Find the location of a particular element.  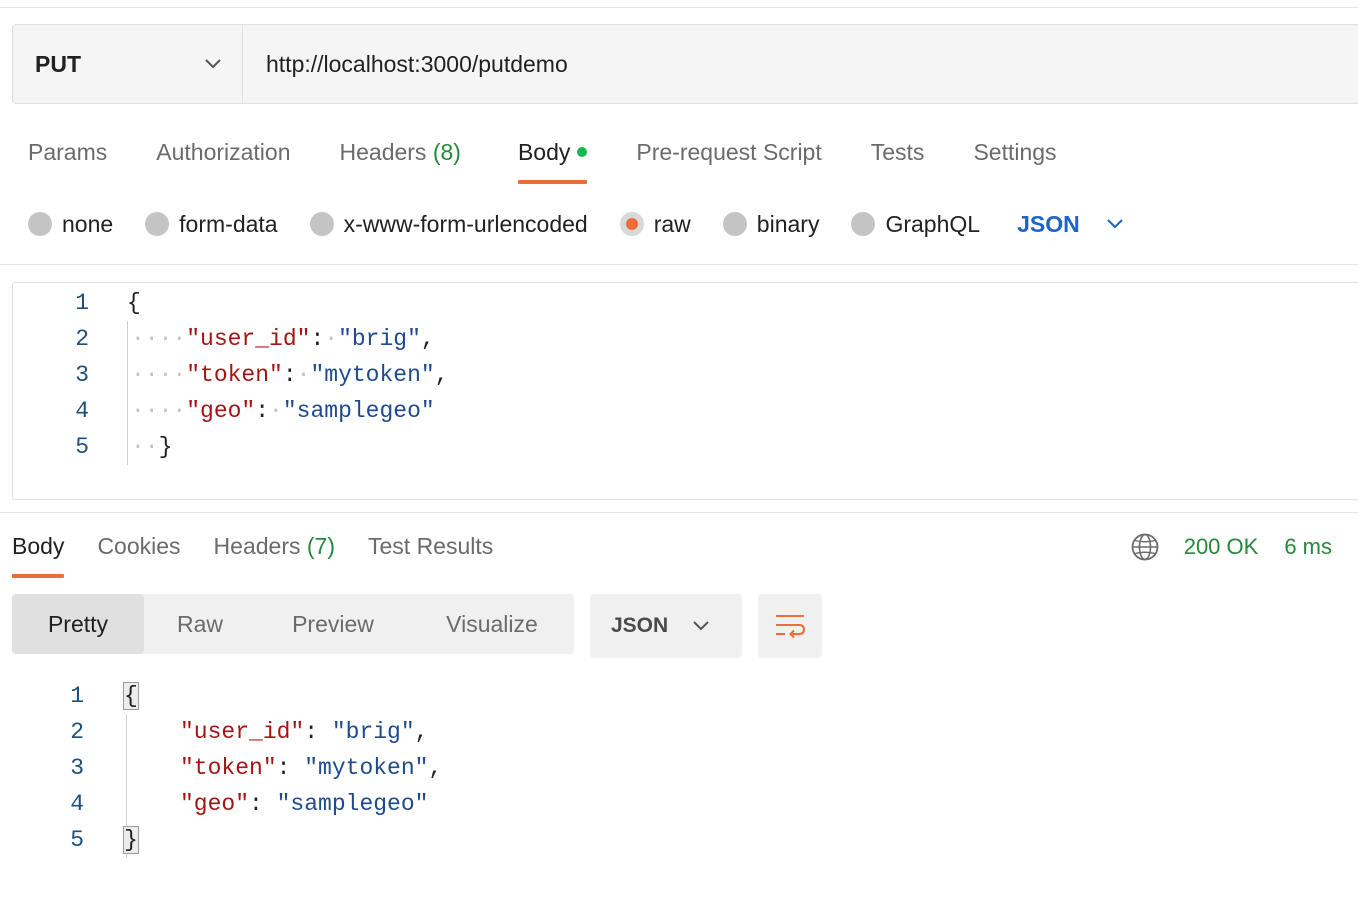

code-line: 5 } is located at coordinates (69, 840).